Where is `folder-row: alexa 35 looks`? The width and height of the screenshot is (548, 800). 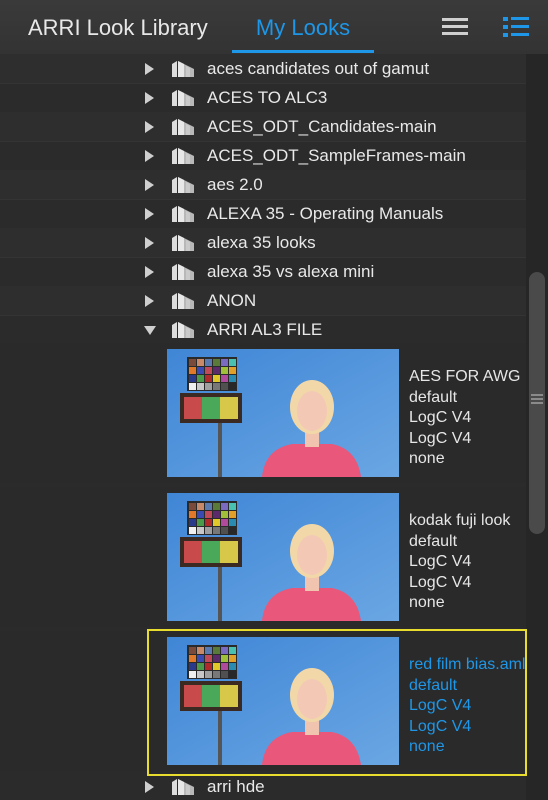 folder-row: alexa 35 looks is located at coordinates (263, 243).